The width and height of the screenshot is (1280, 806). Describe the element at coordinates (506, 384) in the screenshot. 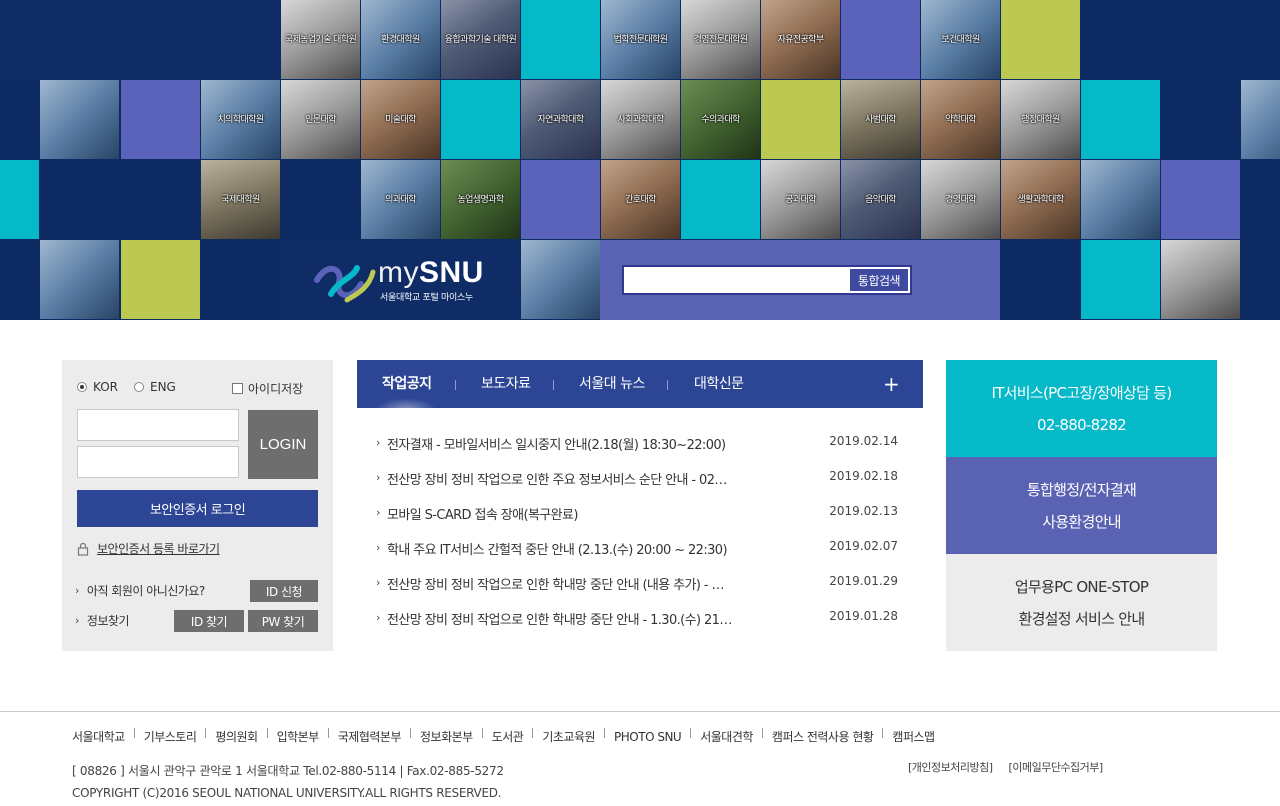

I see `tab-press-release: 보도자료` at that location.